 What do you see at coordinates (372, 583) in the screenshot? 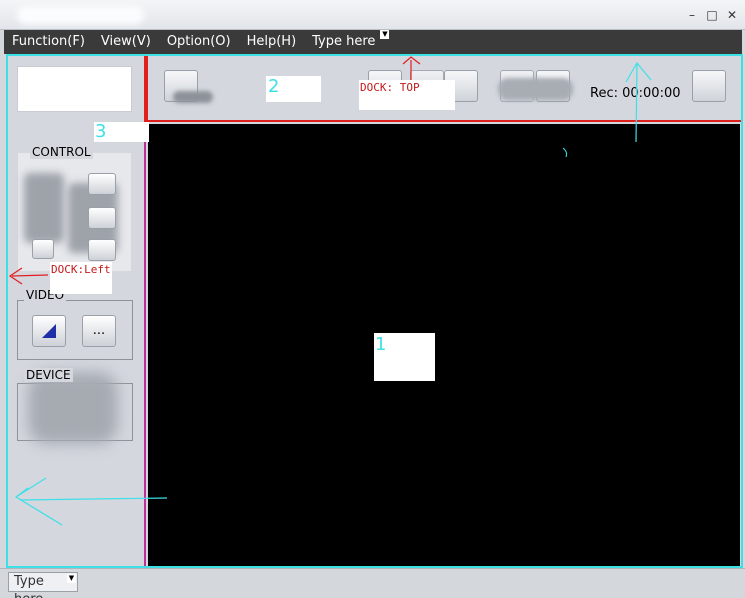
I see `status-bar: Type here ▼` at bounding box center [372, 583].